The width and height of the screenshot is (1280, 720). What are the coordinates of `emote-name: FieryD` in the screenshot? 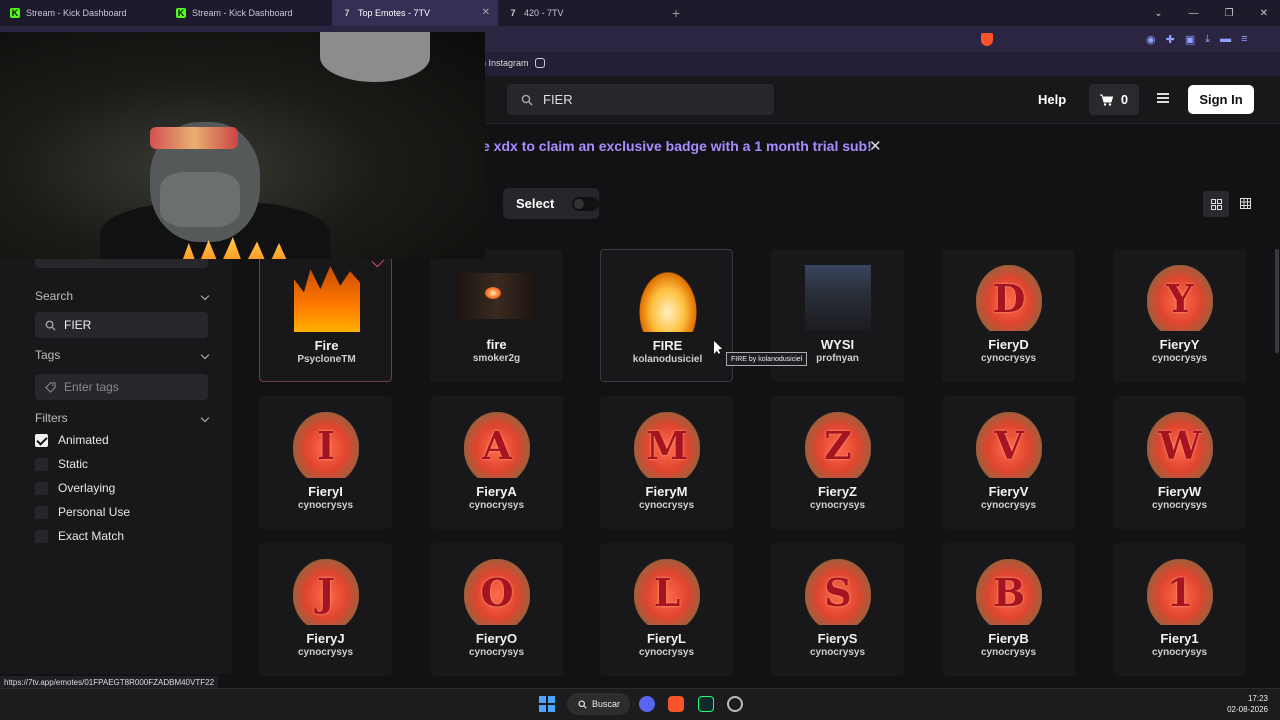 It's located at (1008, 344).